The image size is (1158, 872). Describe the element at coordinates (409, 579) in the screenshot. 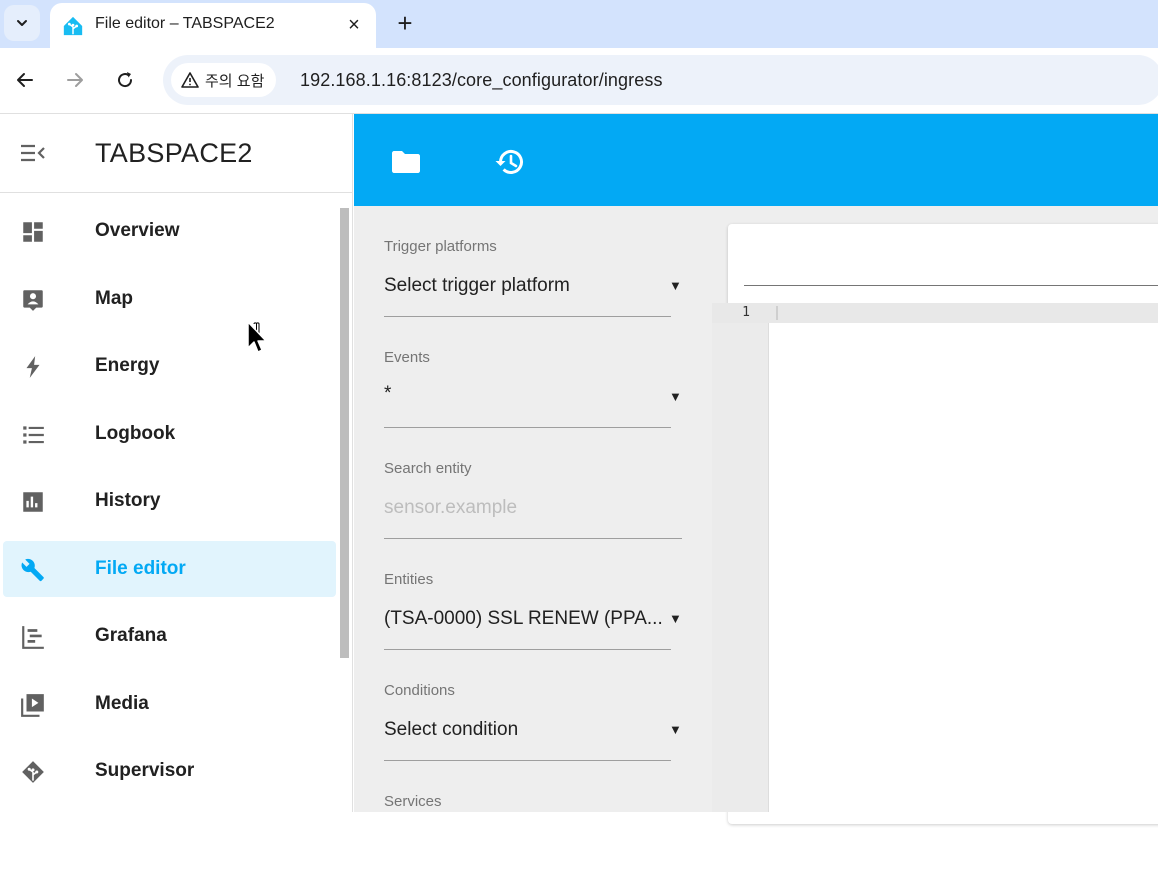

I see `field-label: Entities` at that location.